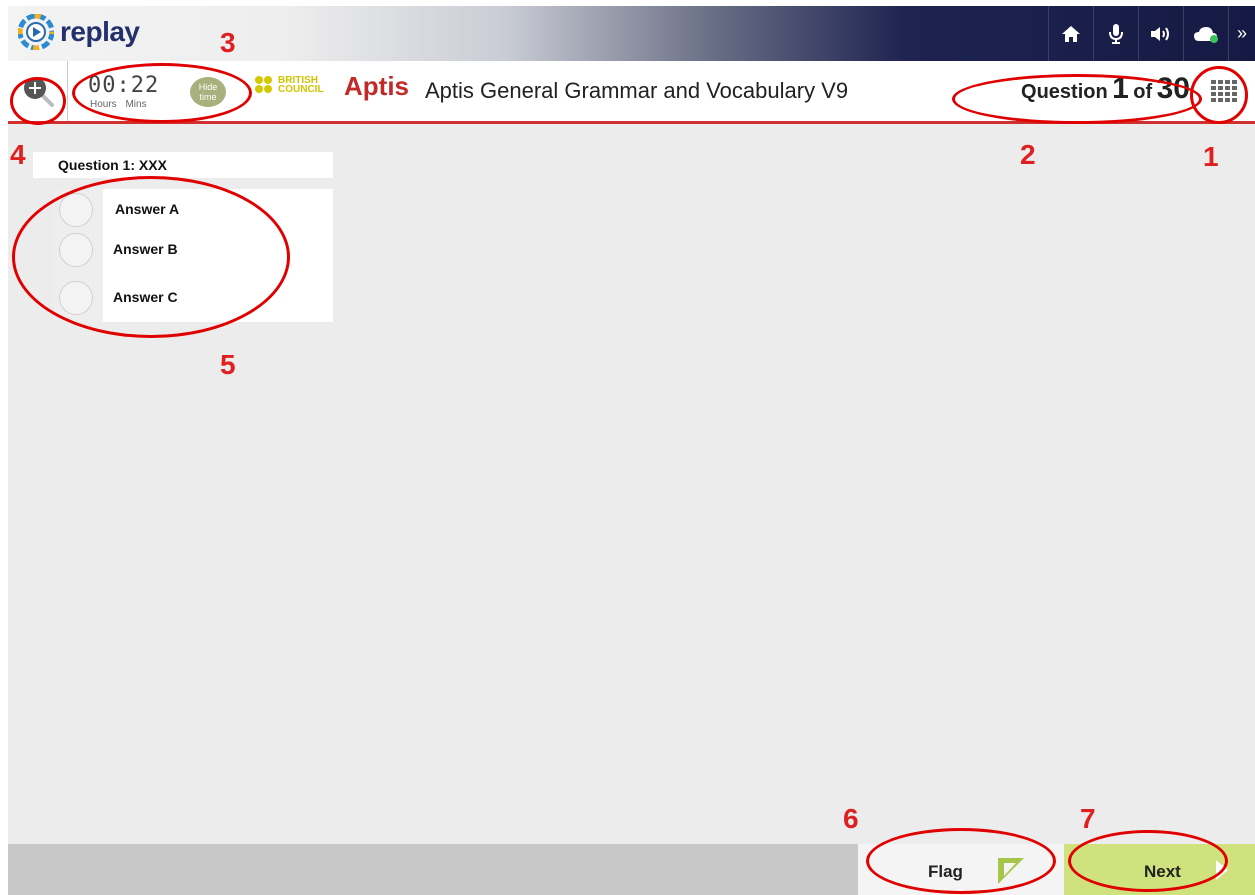  What do you see at coordinates (1173, 88) in the screenshot?
I see `question-total: 30` at bounding box center [1173, 88].